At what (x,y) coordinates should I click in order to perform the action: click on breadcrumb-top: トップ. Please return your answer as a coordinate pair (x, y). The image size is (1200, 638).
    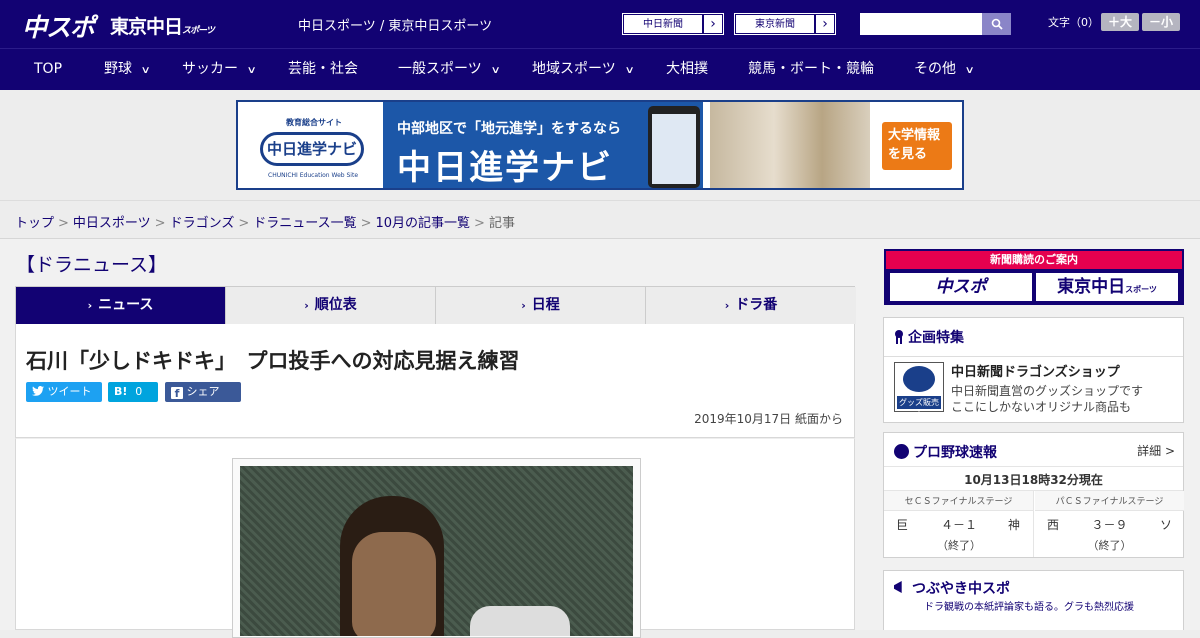
    Looking at the image, I should click on (34, 223).